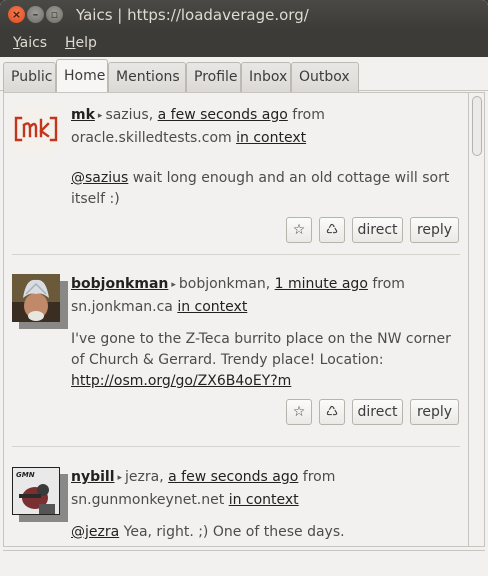 Image resolution: width=488 pixels, height=576 pixels. Describe the element at coordinates (477, 319) in the screenshot. I see `vertical-scrollbar` at that location.